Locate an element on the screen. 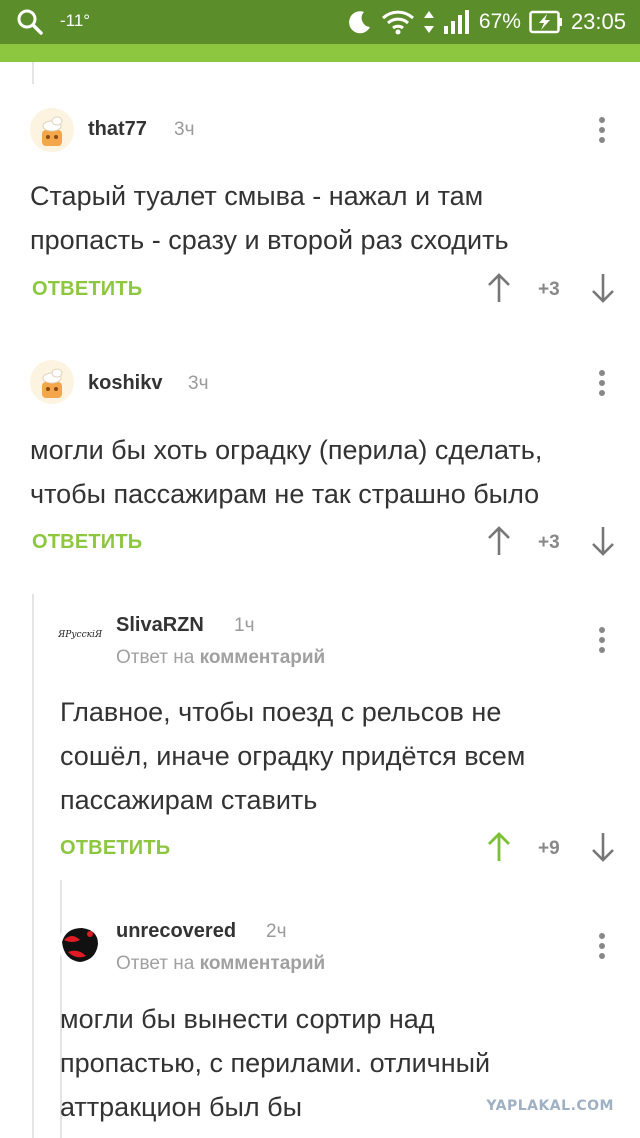  header-accent-bar is located at coordinates (320, 53).